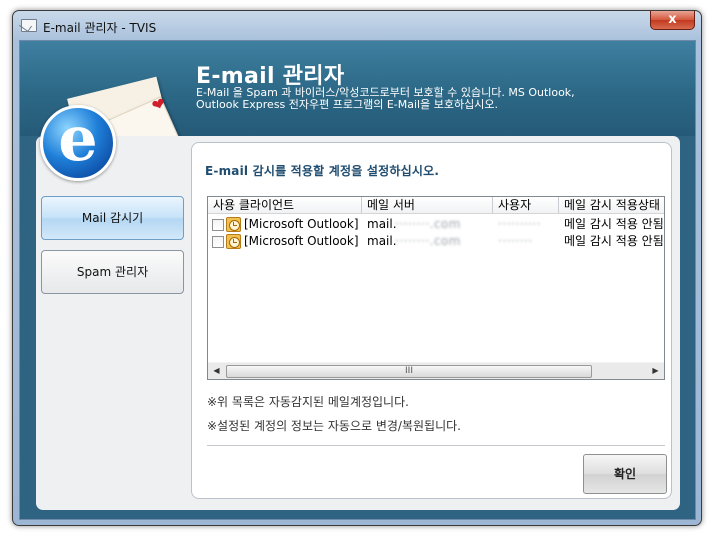 The width and height of the screenshot is (718, 546). Describe the element at coordinates (526, 205) in the screenshot. I see `column-header-user: 사용자` at that location.